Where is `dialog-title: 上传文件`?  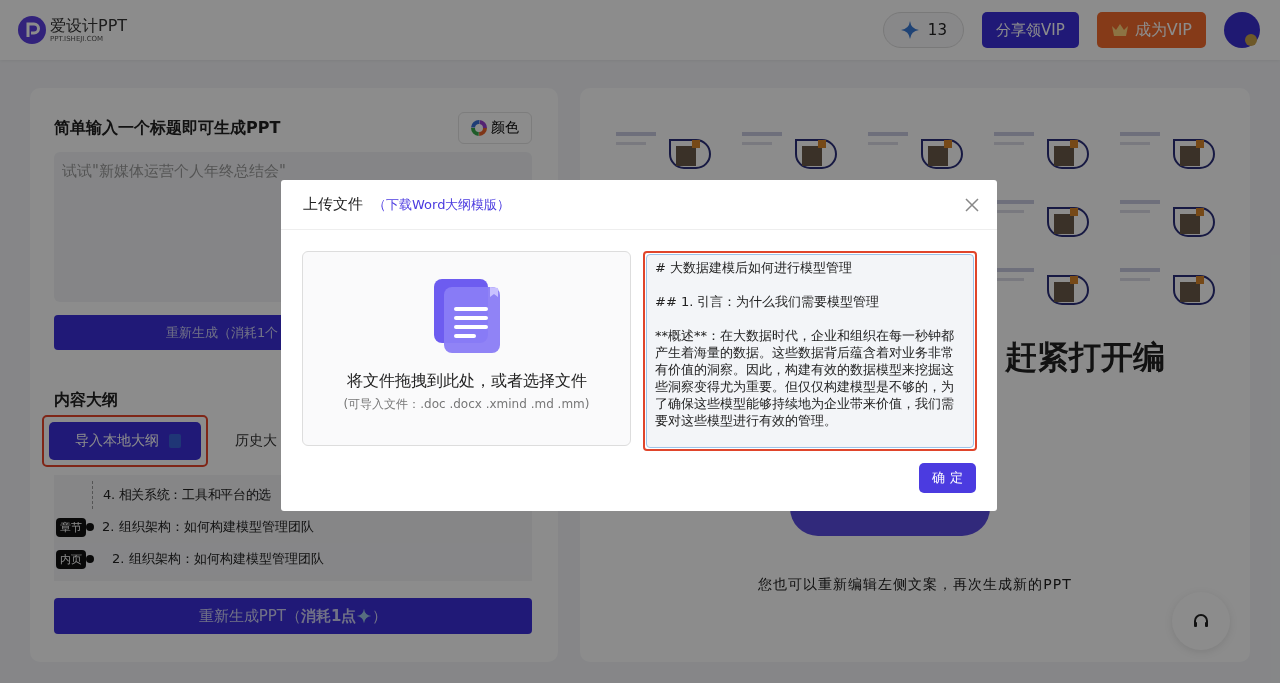
dialog-title: 上传文件 is located at coordinates (333, 204).